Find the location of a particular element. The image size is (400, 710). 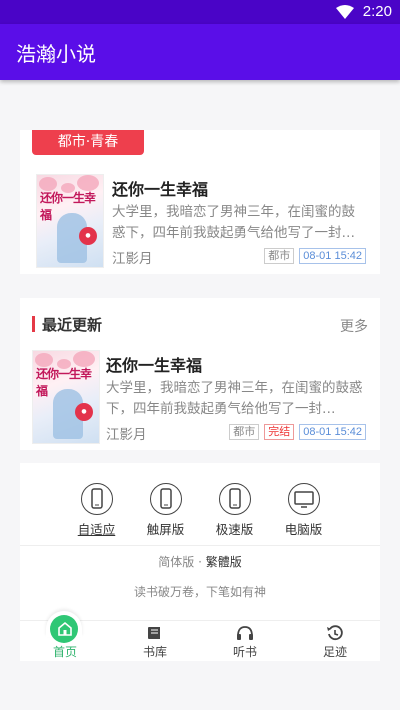

status-badge: 完结 is located at coordinates (279, 432).